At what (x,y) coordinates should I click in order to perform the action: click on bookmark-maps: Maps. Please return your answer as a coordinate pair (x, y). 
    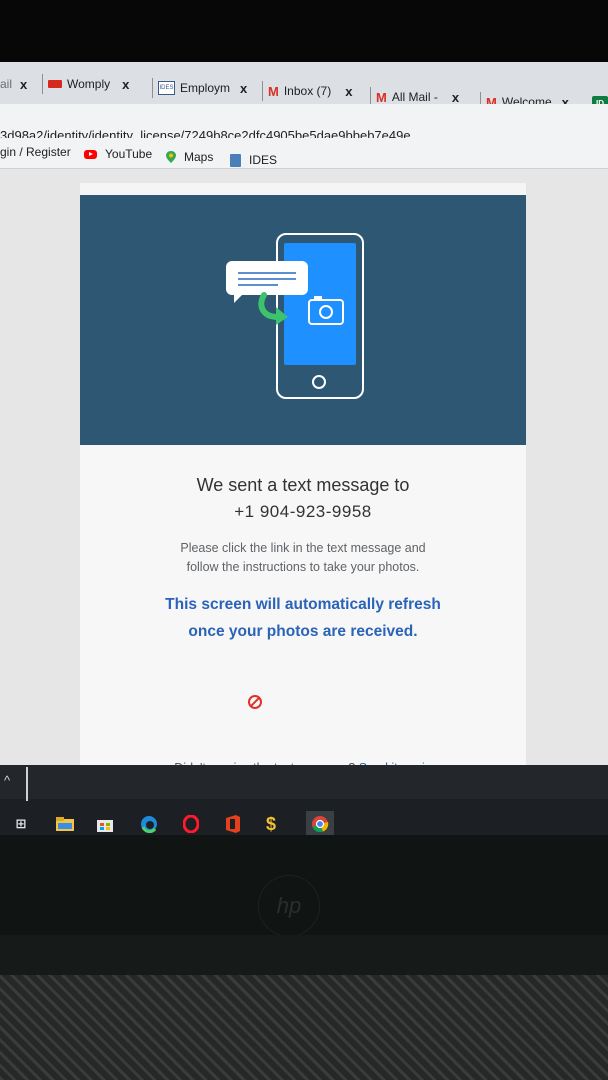
    Looking at the image, I should click on (189, 157).